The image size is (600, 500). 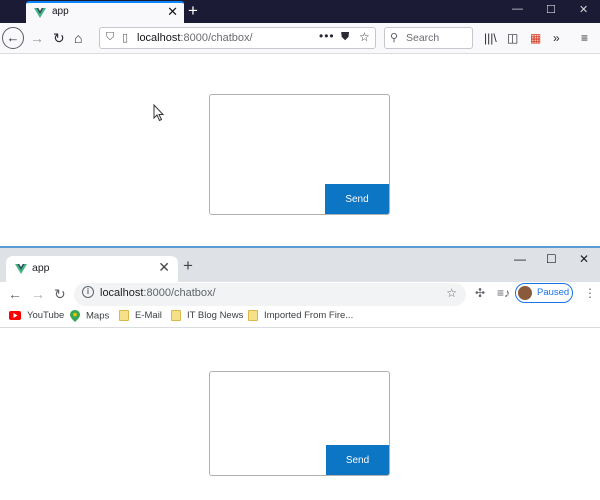 I want to click on pocket-icon: ⛊, so click(x=345, y=37).